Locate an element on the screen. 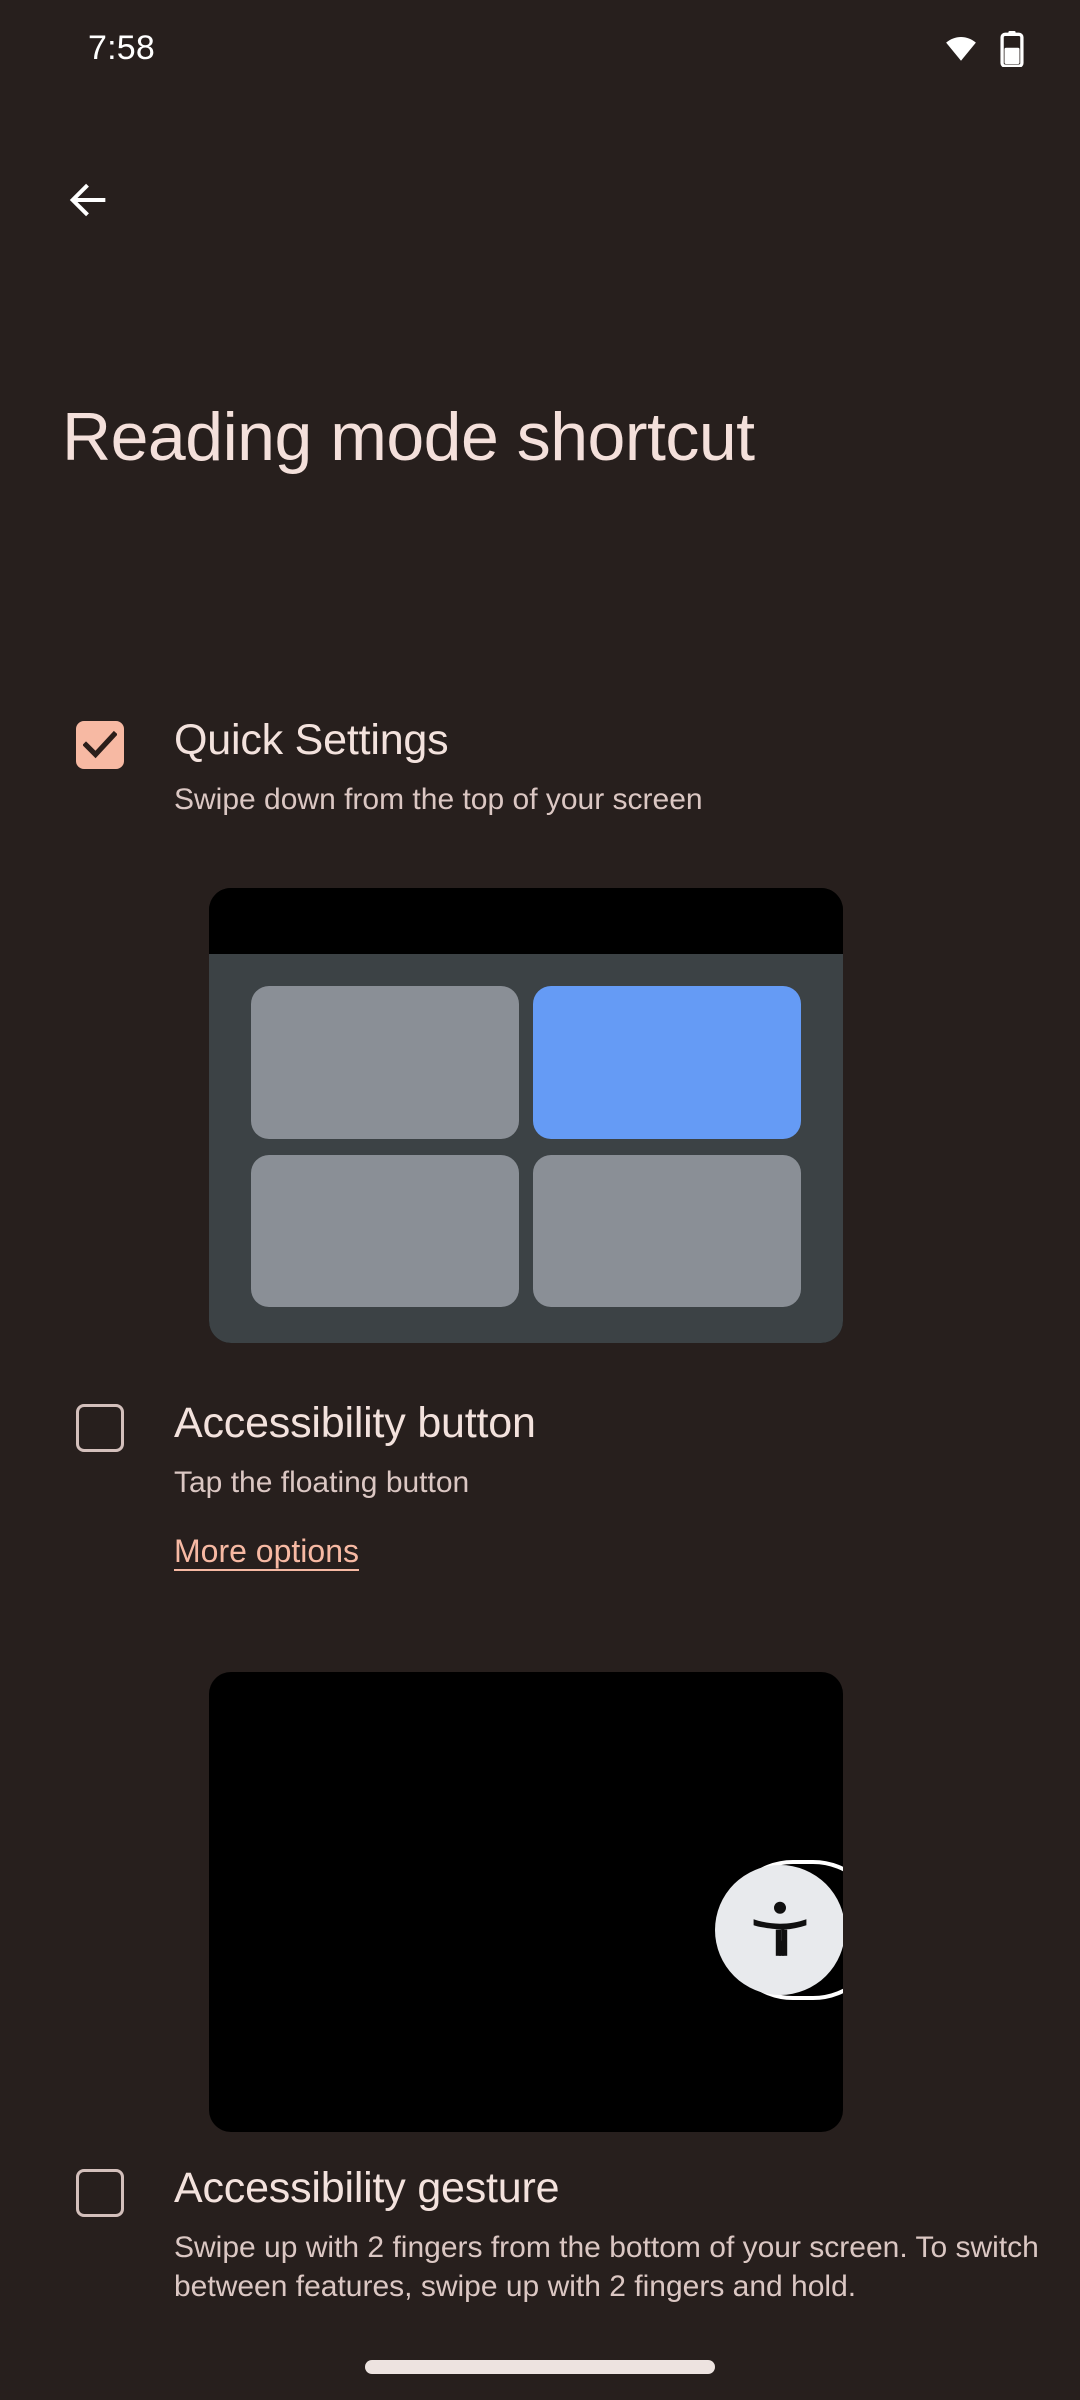  page-title: Reading mode shortcut is located at coordinates (408, 437).